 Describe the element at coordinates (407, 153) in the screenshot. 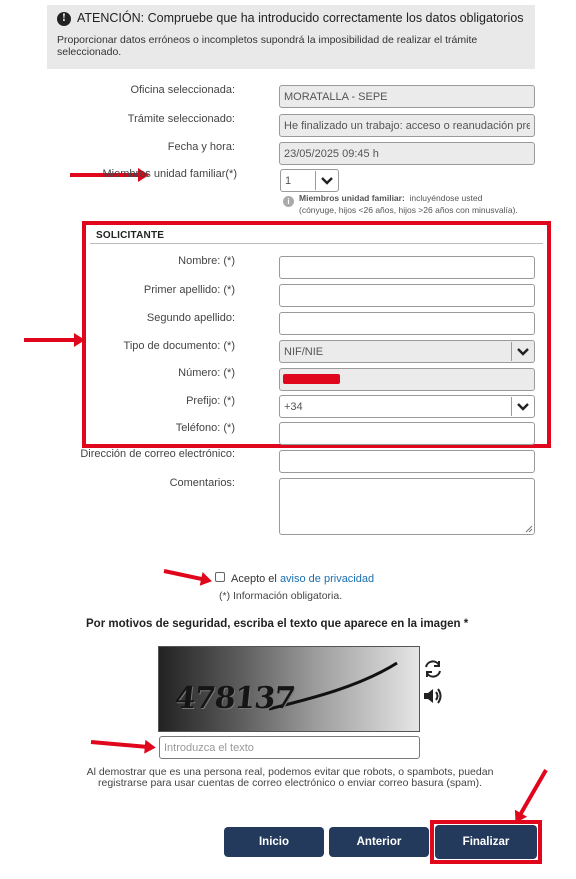

I see `fecha-field: 23/05/2025 09:45 h` at that location.